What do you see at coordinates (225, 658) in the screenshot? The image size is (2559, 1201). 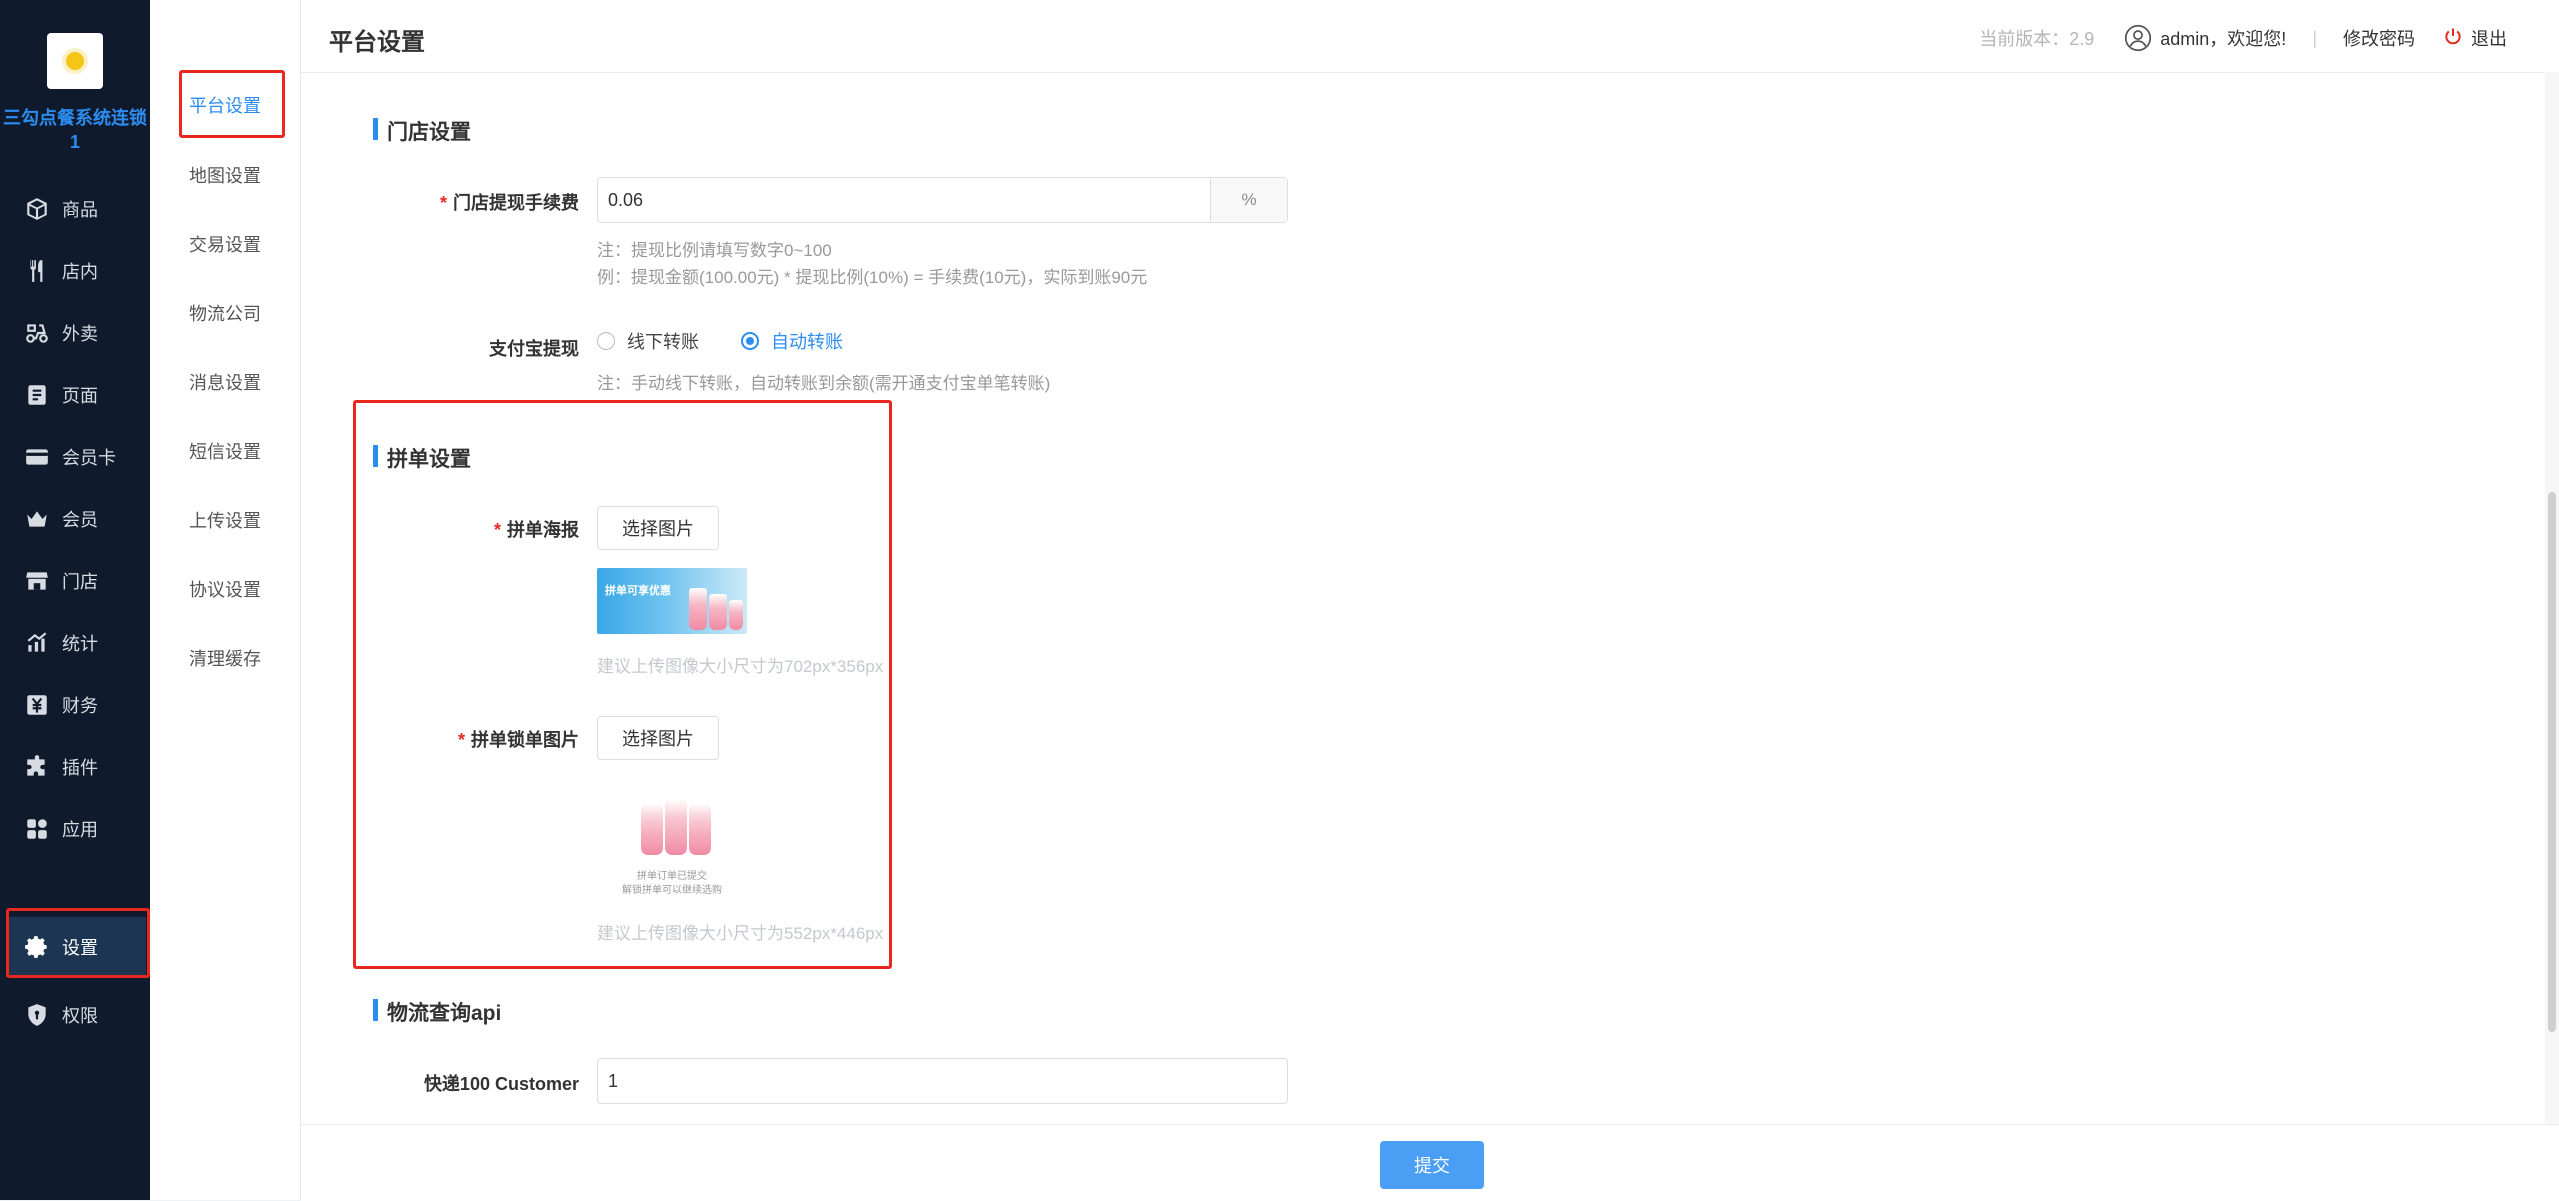 I see `subnav-clear-cache: 清理缓存` at bounding box center [225, 658].